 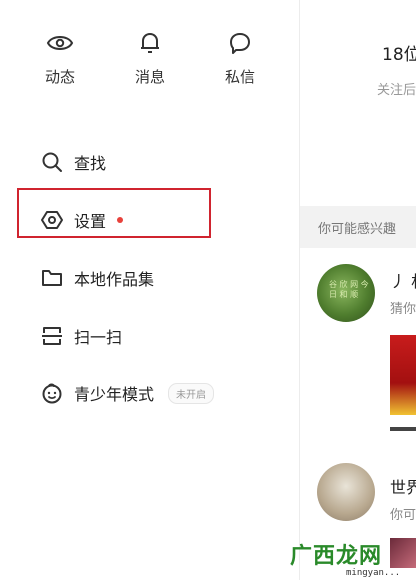 I want to click on avatar, so click(x=346, y=492).